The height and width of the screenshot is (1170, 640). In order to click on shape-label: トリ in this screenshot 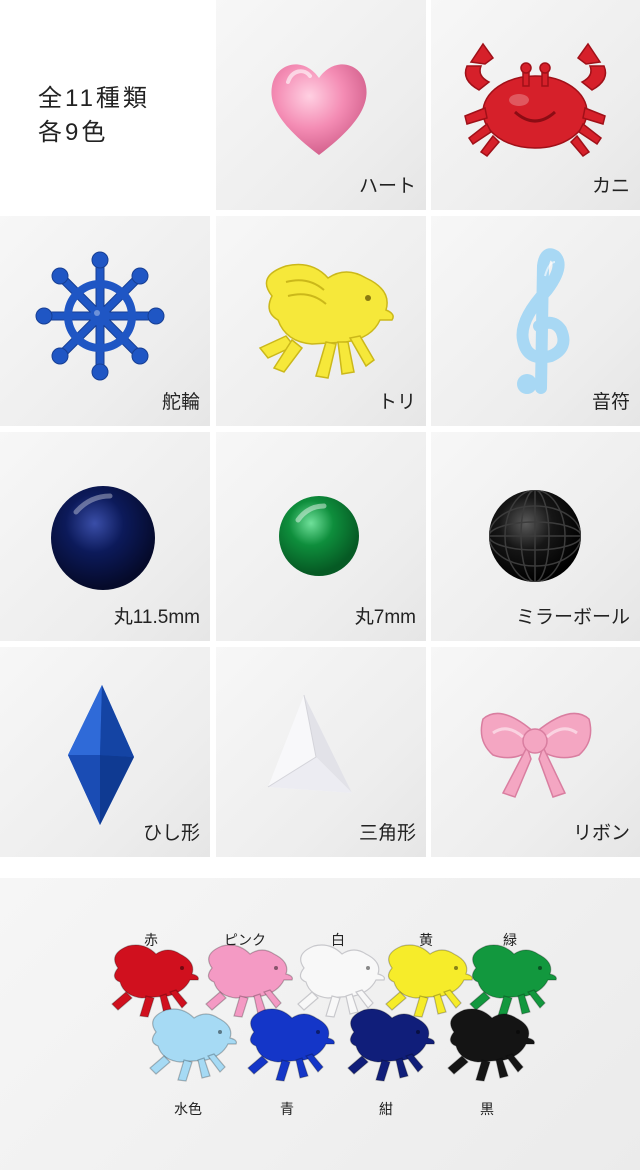, I will do `click(396, 402)`.